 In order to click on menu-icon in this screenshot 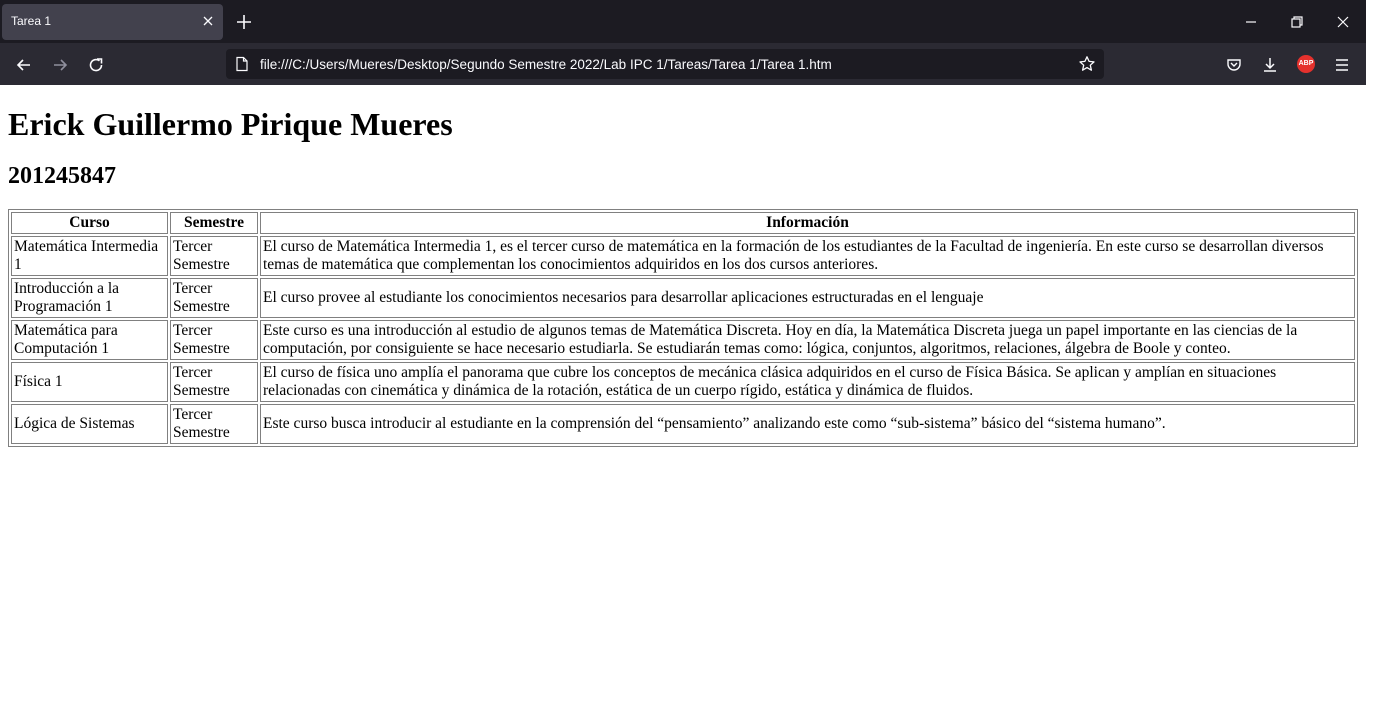, I will do `click(1342, 65)`.